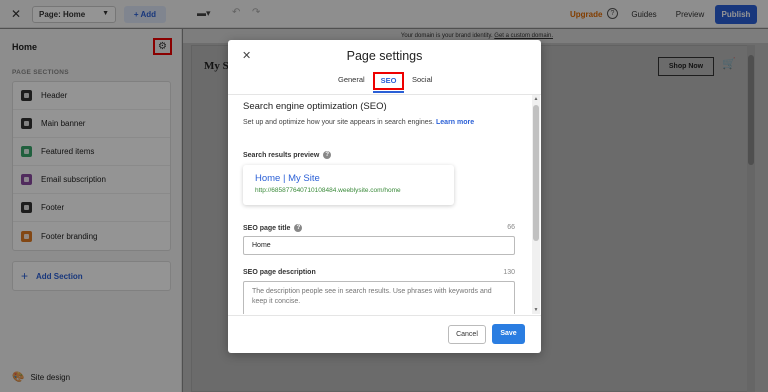 The width and height of the screenshot is (768, 392). What do you see at coordinates (422, 79) in the screenshot?
I see `tab-social: Social` at bounding box center [422, 79].